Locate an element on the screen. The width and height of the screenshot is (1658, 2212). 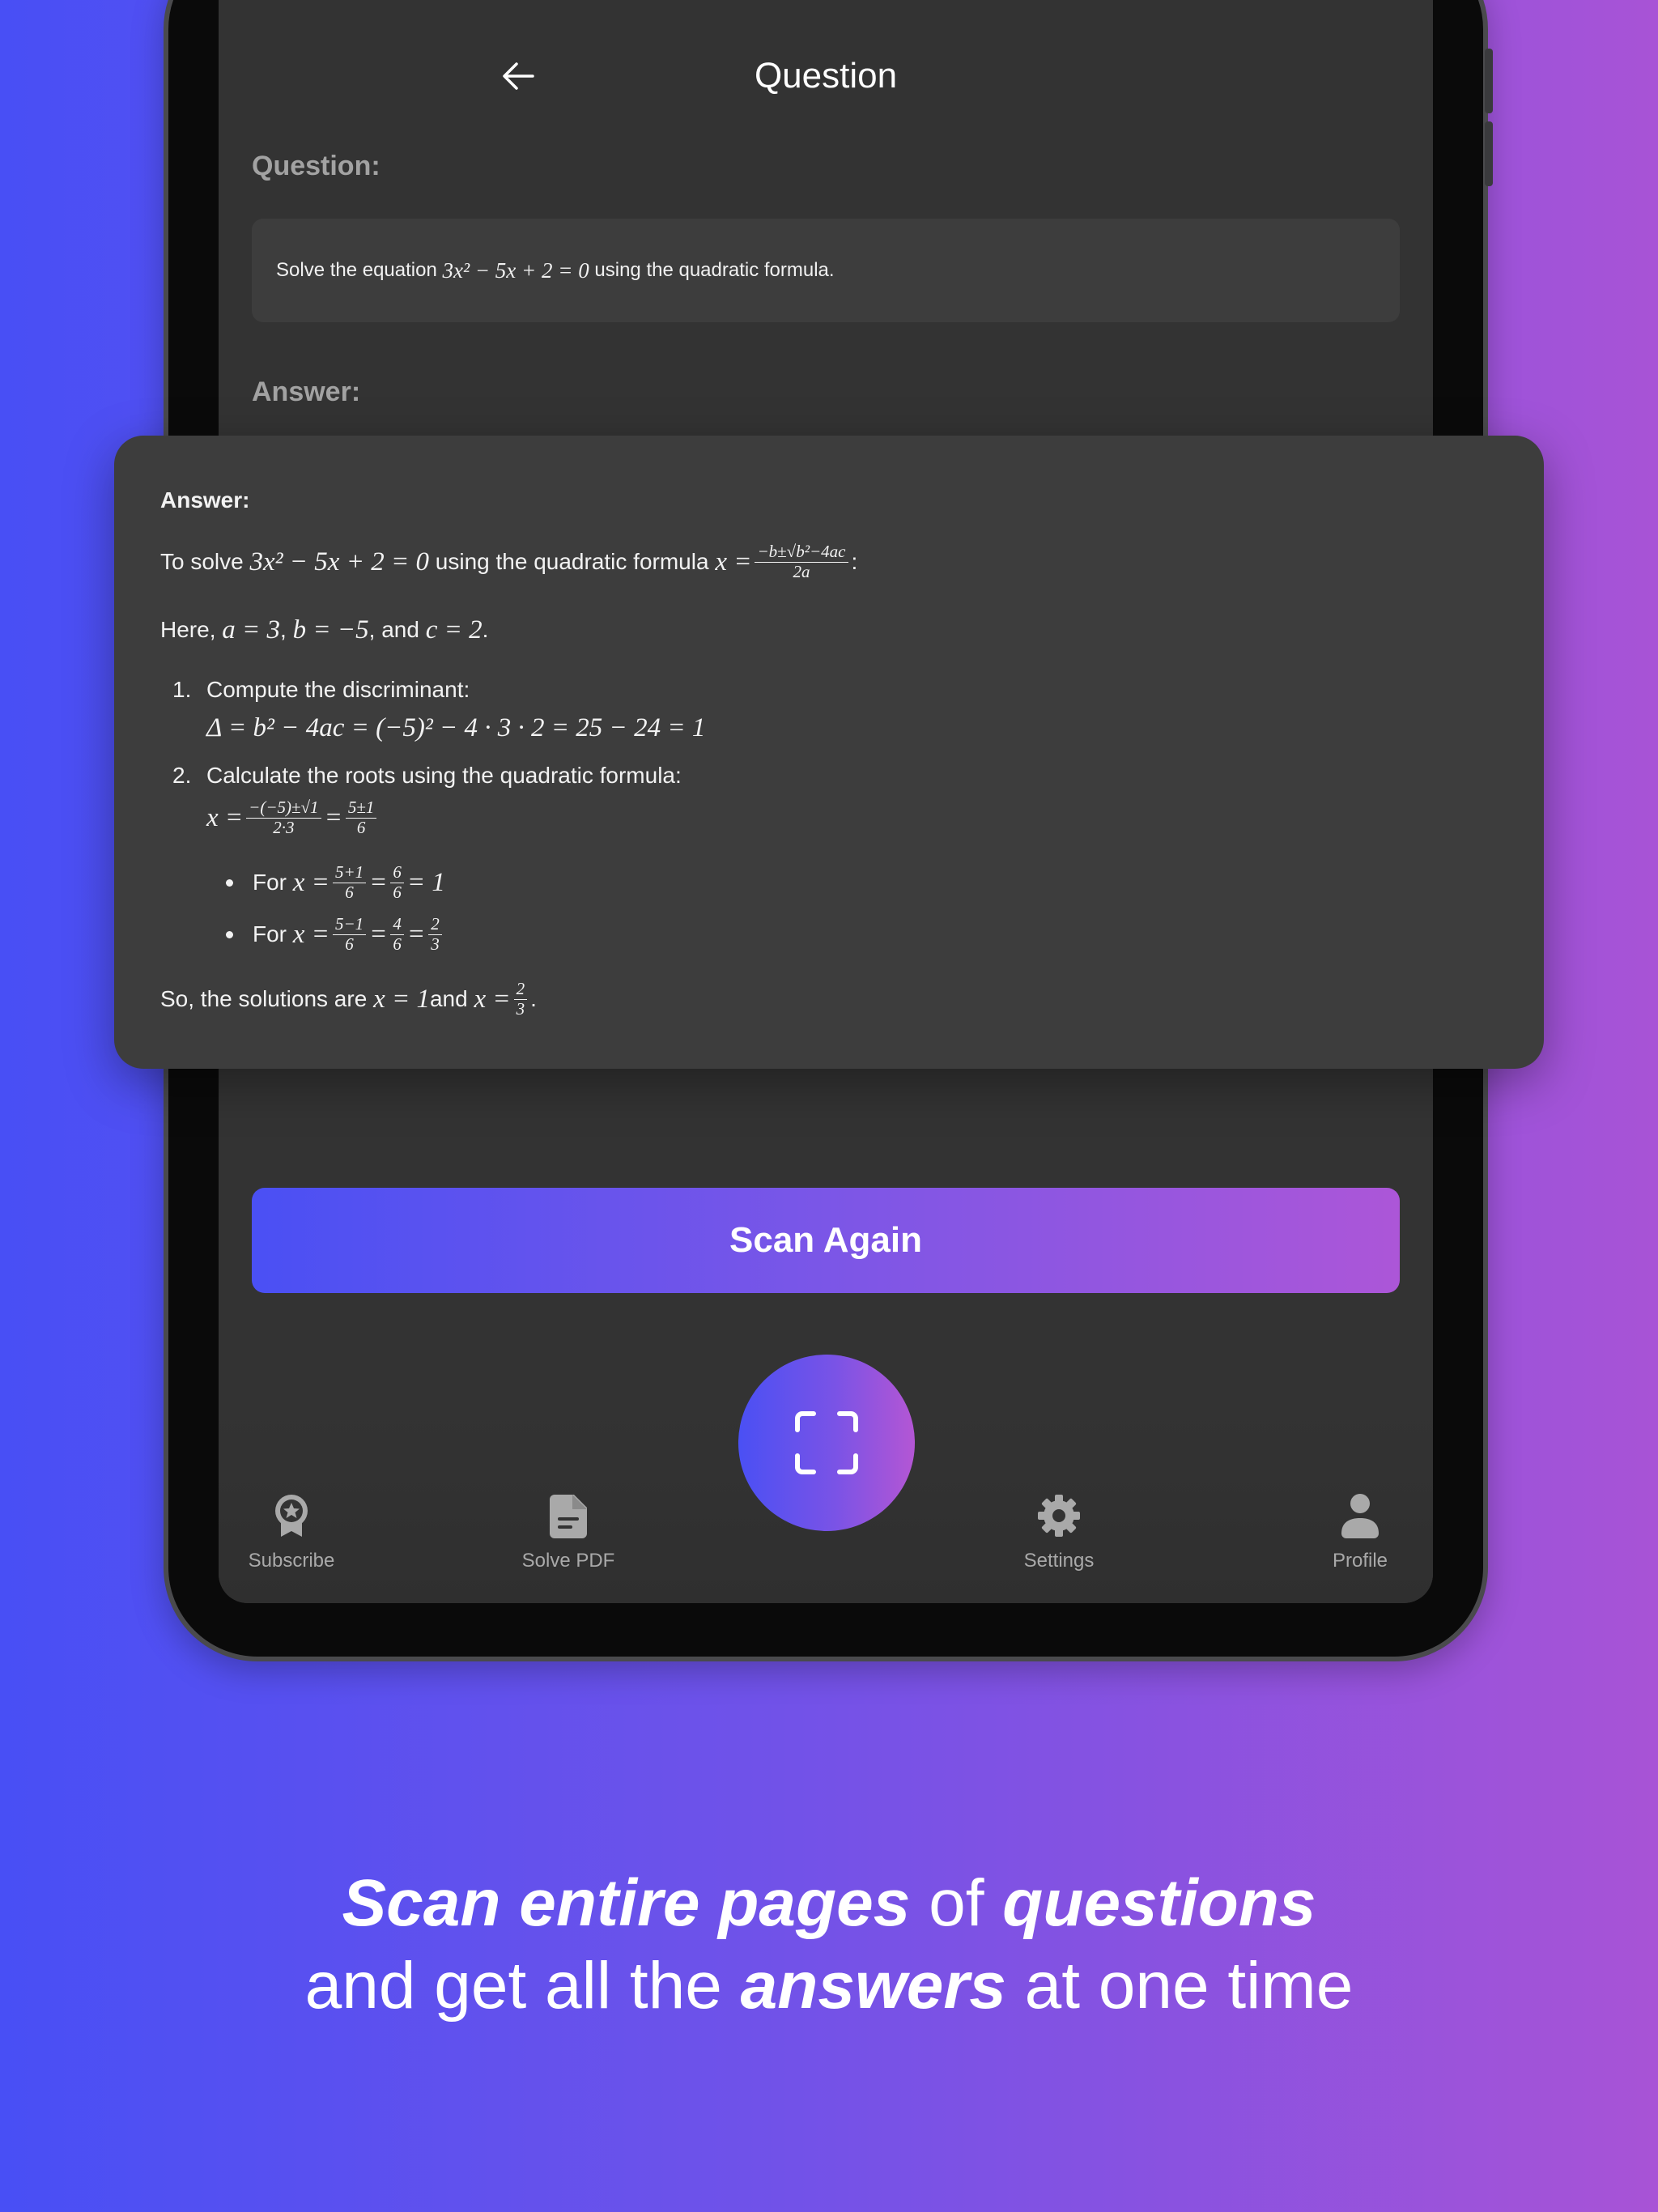
nav-item-solve-pdf: Solve PDF is located at coordinates (568, 1527).